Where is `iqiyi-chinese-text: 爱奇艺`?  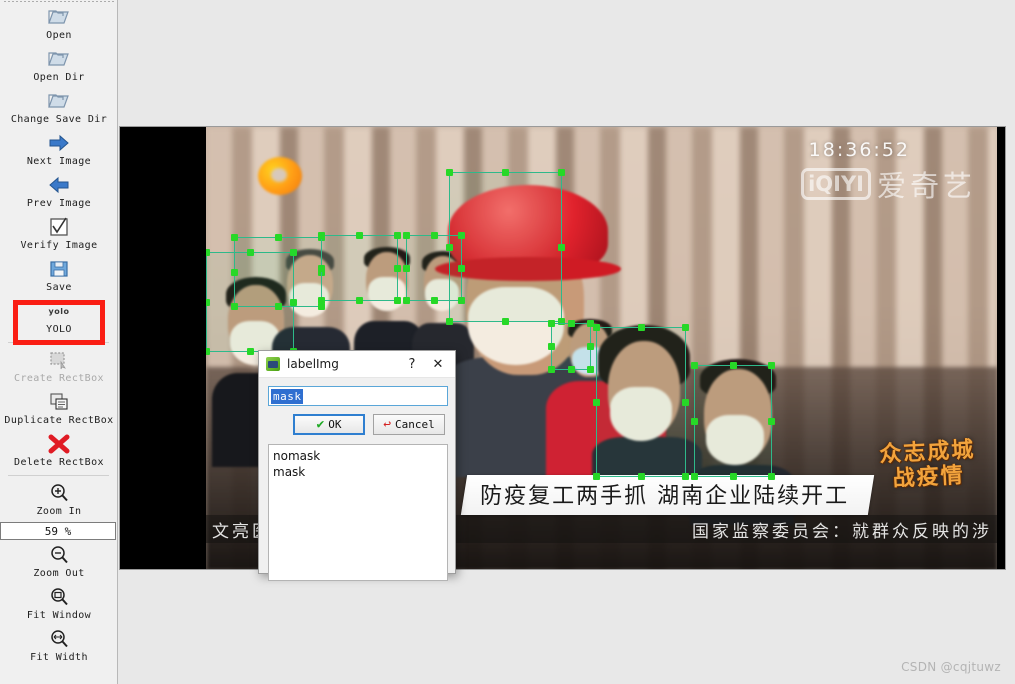 iqiyi-chinese-text: 爱奇艺 is located at coordinates (926, 186).